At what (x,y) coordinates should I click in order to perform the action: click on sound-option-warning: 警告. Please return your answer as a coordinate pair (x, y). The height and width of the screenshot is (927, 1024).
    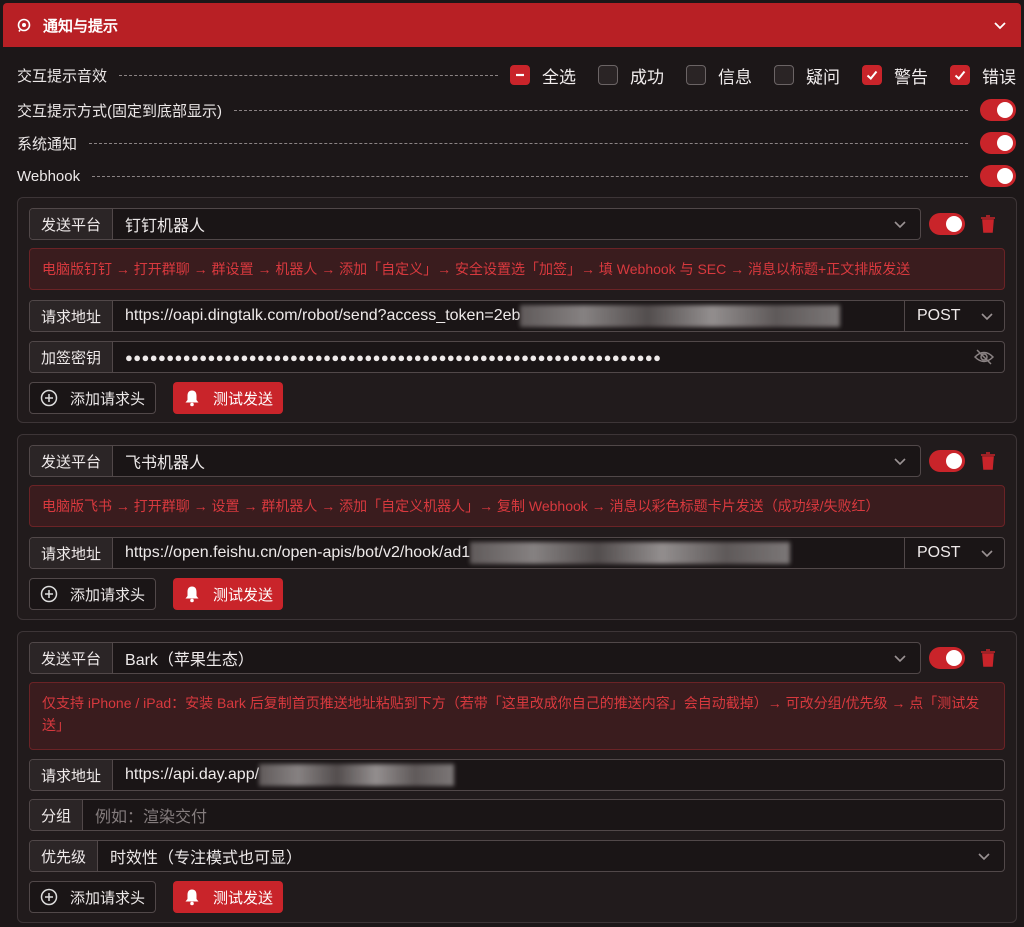
    Looking at the image, I should click on (895, 75).